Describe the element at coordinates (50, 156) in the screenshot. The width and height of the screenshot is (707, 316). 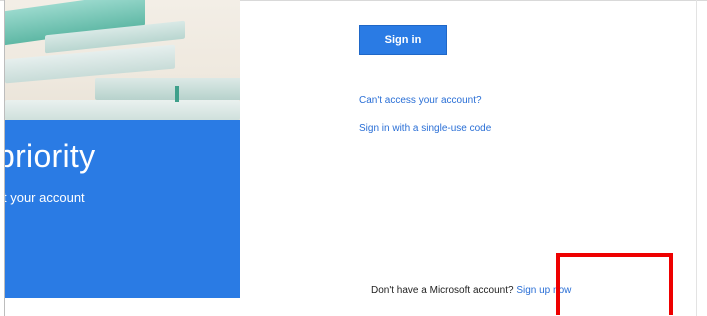
I see `hero-title: priority` at that location.